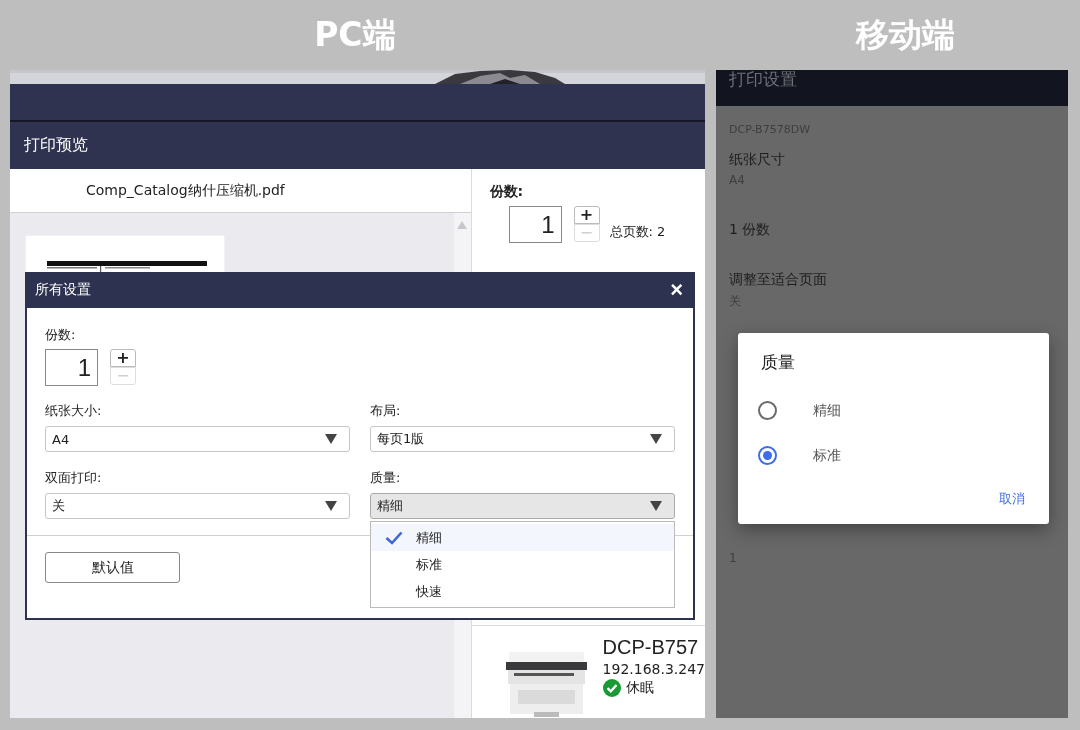 This screenshot has height=730, width=1080. Describe the element at coordinates (462, 225) in the screenshot. I see `scroll-up-icon` at that location.